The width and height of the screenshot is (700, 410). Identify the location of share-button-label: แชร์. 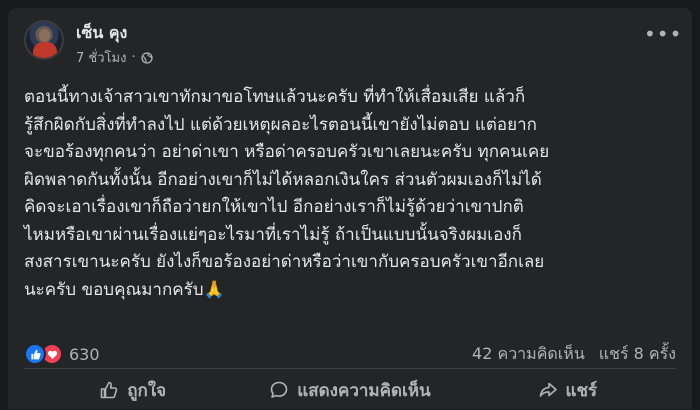
(581, 390).